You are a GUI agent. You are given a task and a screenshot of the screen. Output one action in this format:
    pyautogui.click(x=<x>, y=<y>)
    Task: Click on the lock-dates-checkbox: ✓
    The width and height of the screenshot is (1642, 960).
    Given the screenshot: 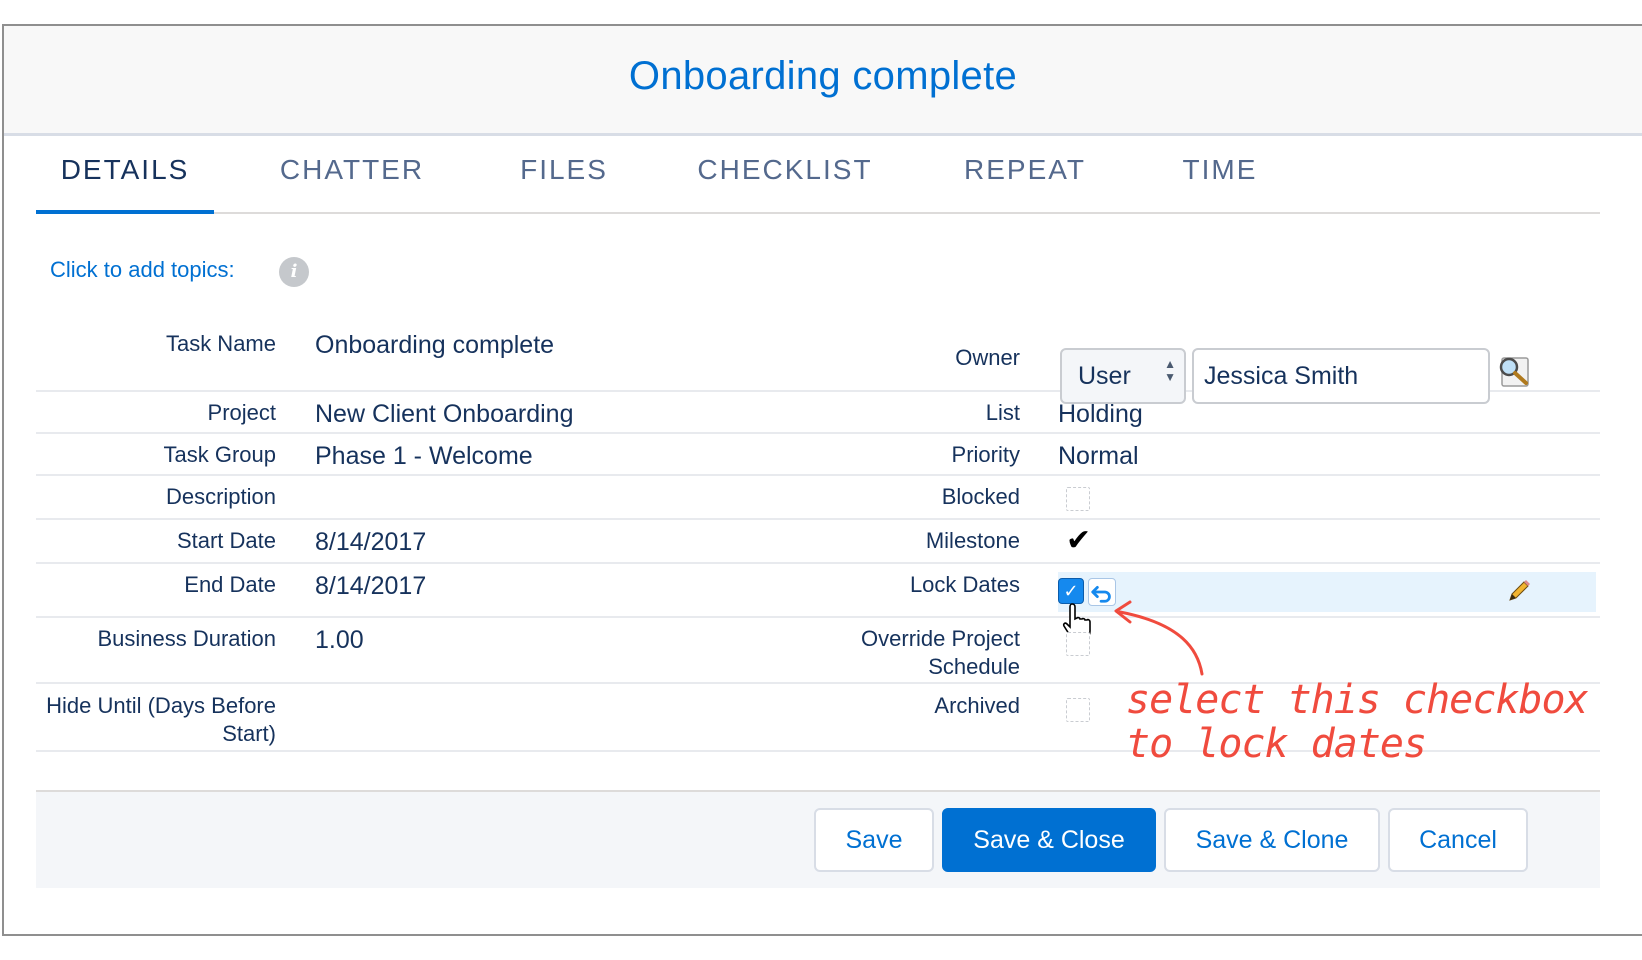 What is the action you would take?
    pyautogui.click(x=1071, y=591)
    